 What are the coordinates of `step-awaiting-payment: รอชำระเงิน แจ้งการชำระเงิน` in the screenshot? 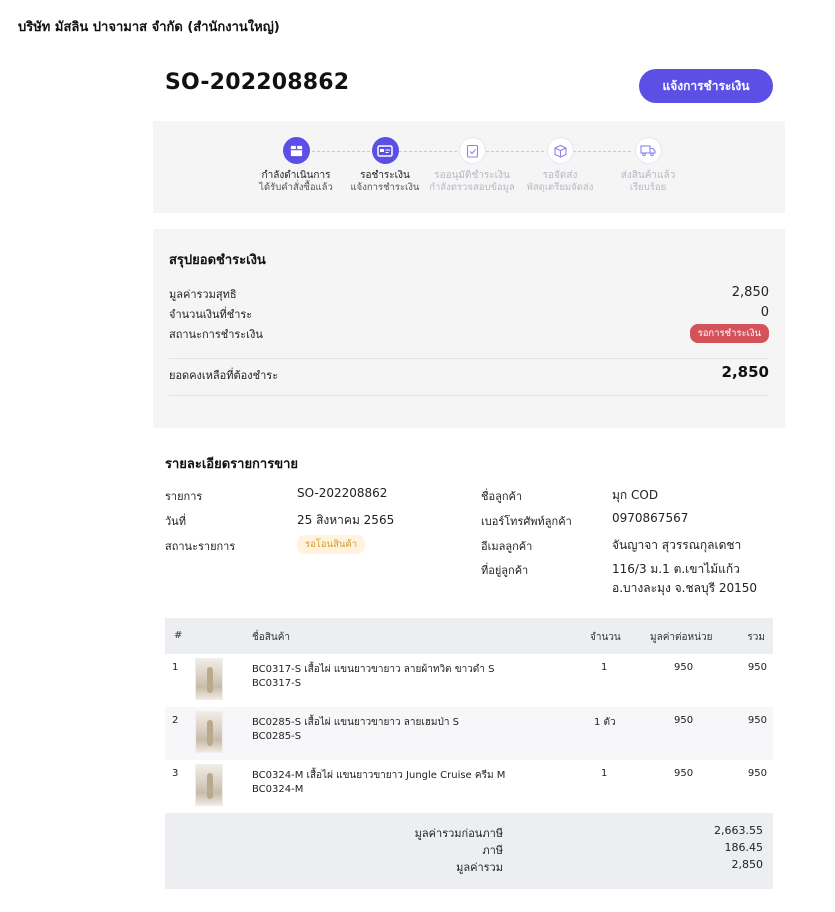 It's located at (385, 165).